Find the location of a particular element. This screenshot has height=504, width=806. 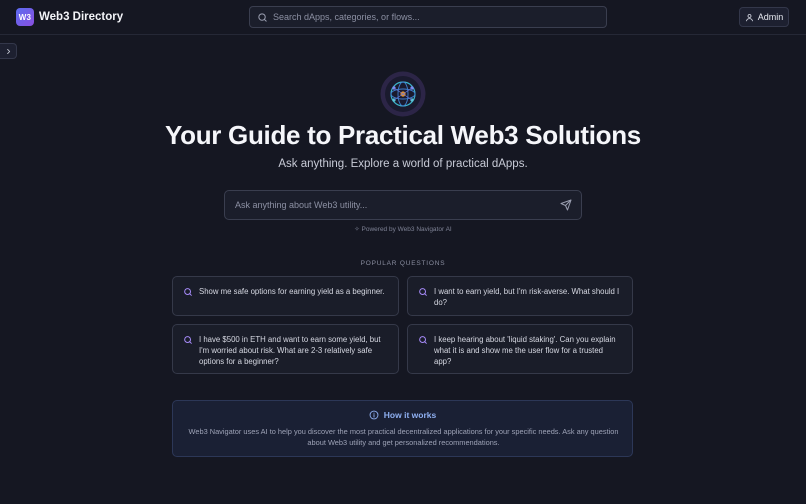

info-icon is located at coordinates (374, 415).